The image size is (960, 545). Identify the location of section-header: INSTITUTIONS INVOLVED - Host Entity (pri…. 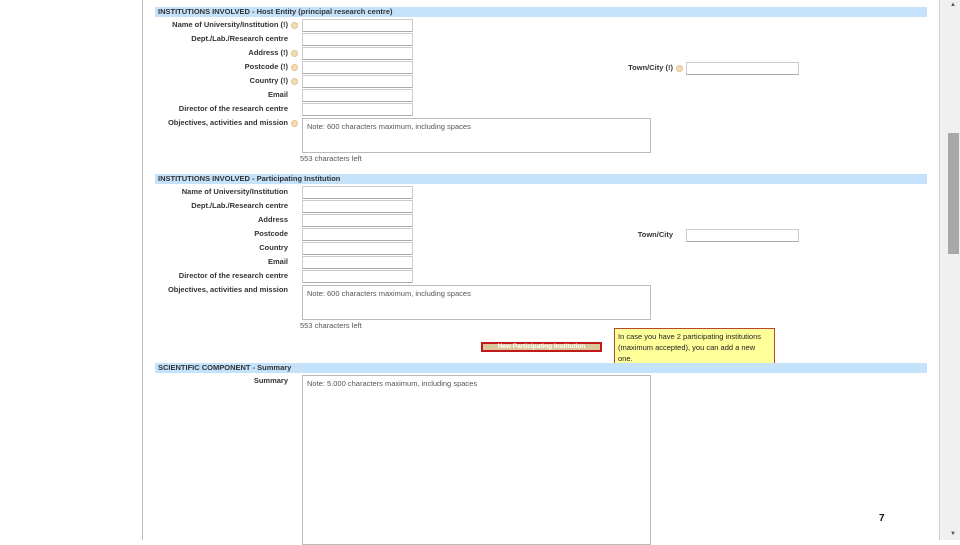
(541, 12).